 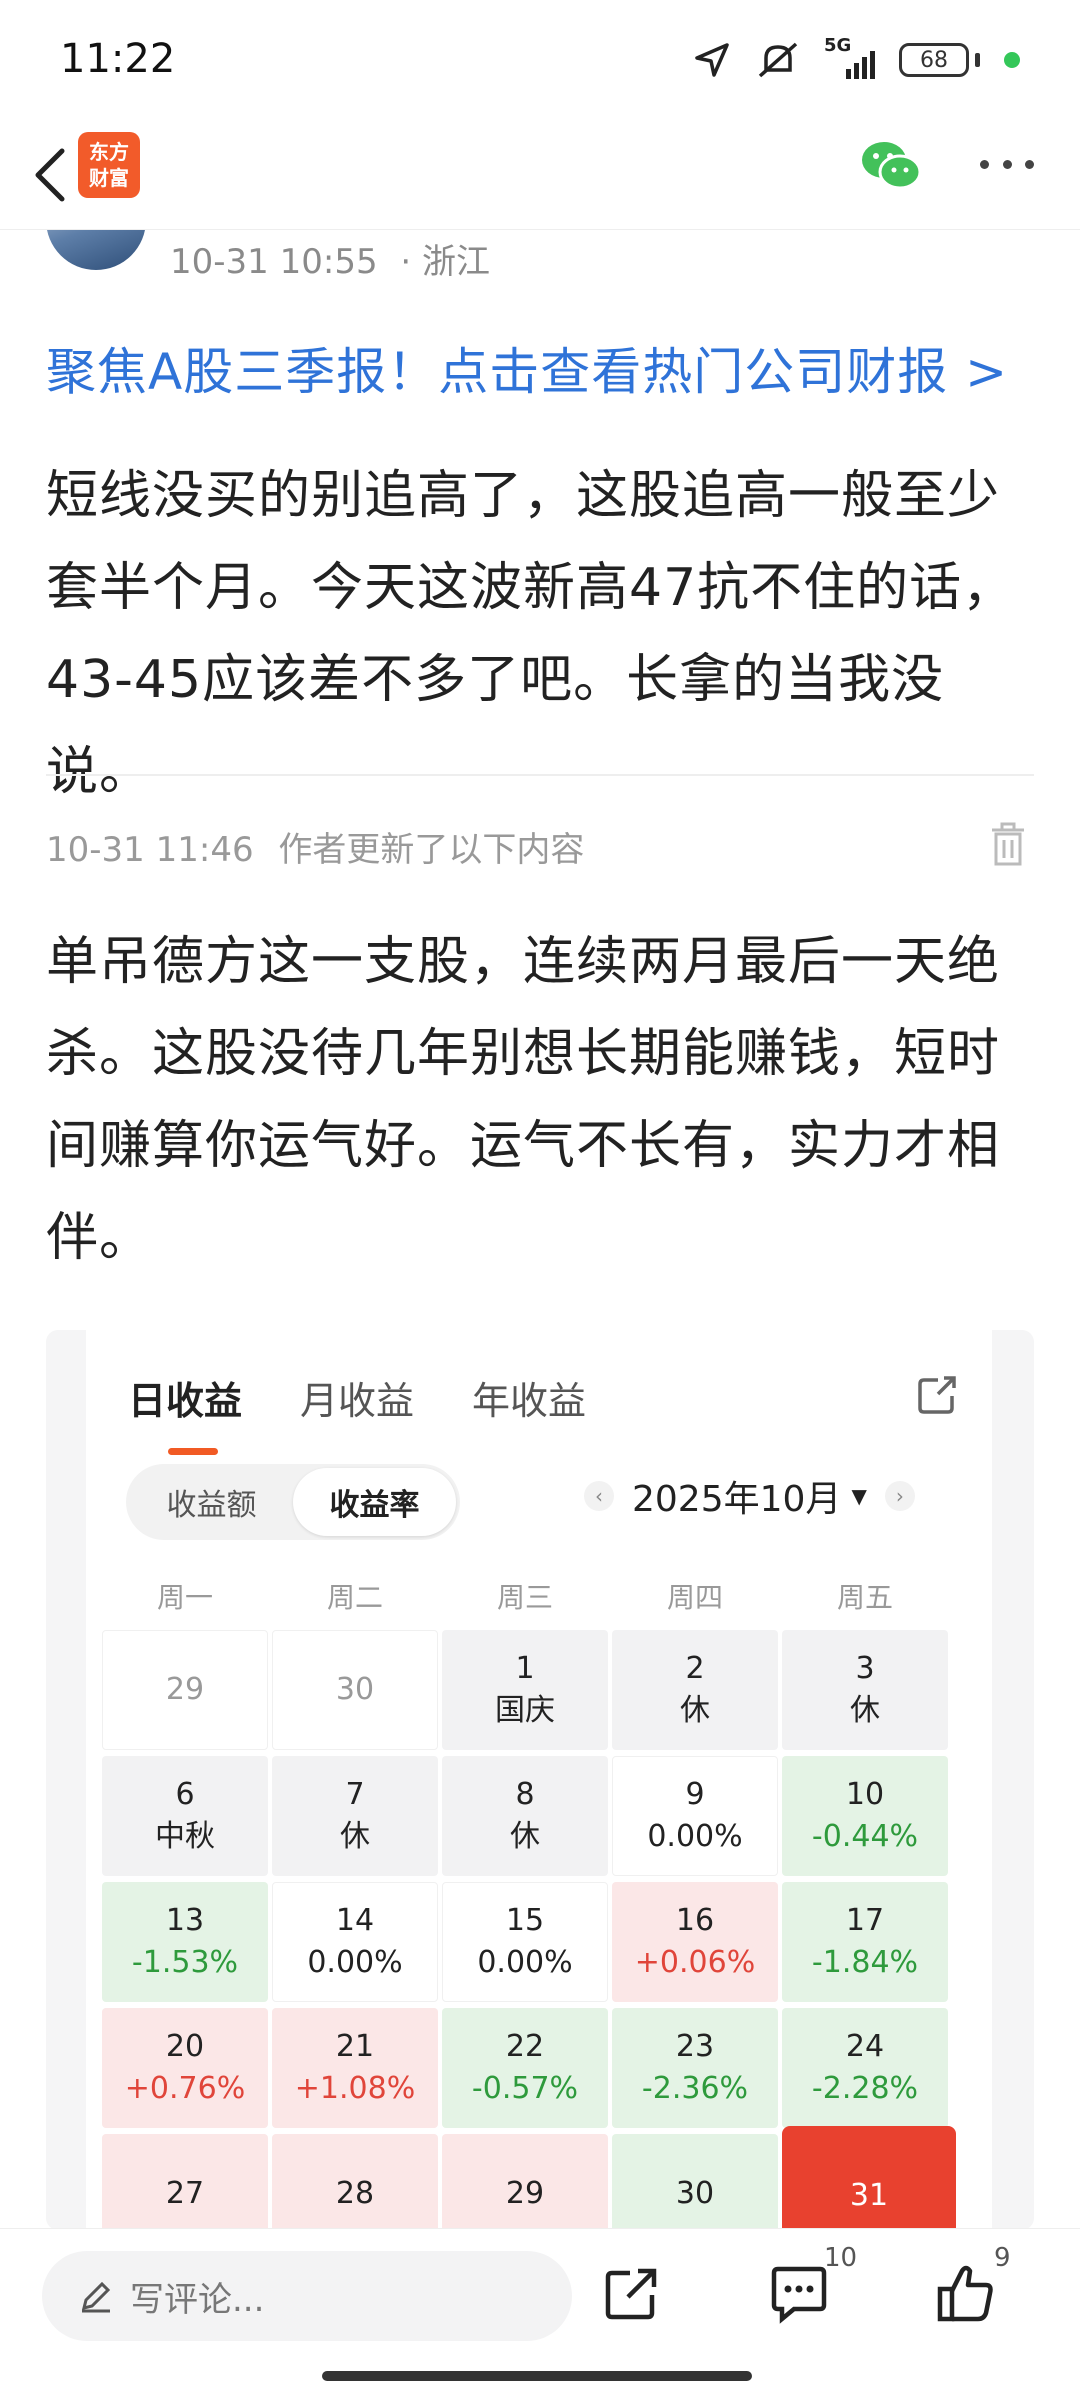 I want to click on status-time: 11:22, so click(x=118, y=59).